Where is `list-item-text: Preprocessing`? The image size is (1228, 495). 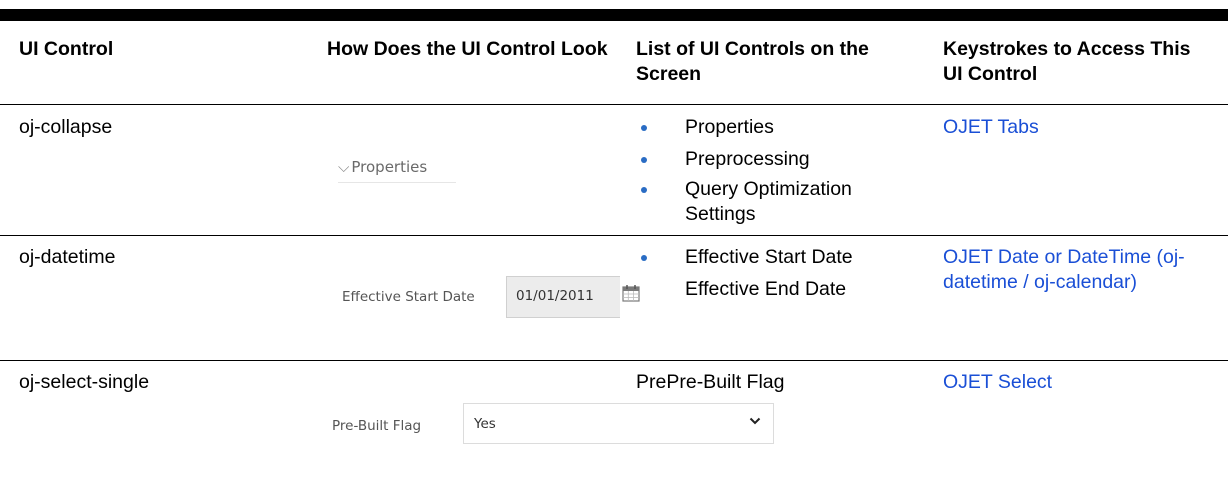
list-item-text: Preprocessing is located at coordinates (747, 159).